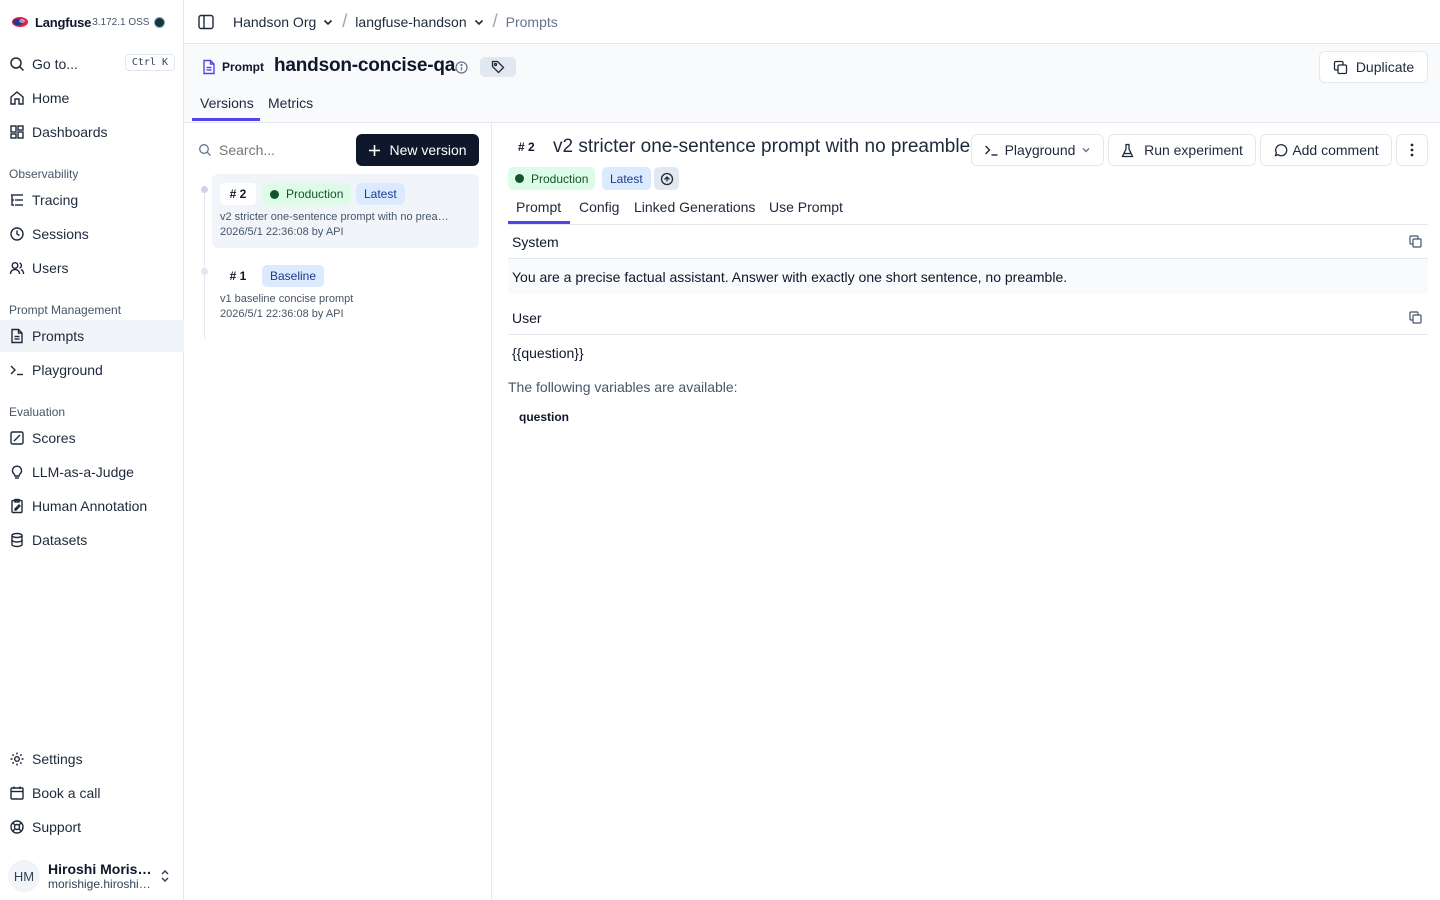 This screenshot has width=1440, height=900. I want to click on database-icon, so click(17, 540).